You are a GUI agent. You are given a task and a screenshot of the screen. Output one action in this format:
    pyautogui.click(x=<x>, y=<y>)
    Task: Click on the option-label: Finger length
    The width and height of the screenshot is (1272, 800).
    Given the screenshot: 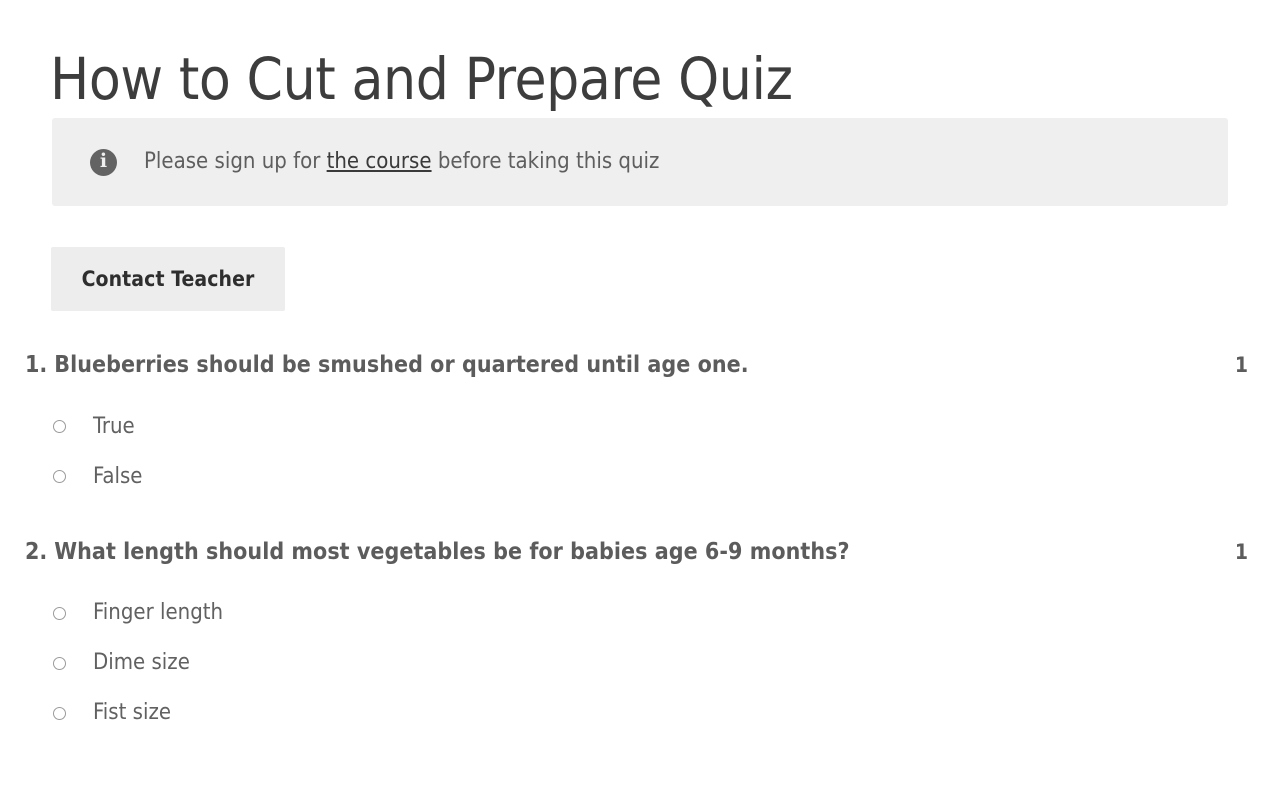 What is the action you would take?
    pyautogui.click(x=158, y=612)
    